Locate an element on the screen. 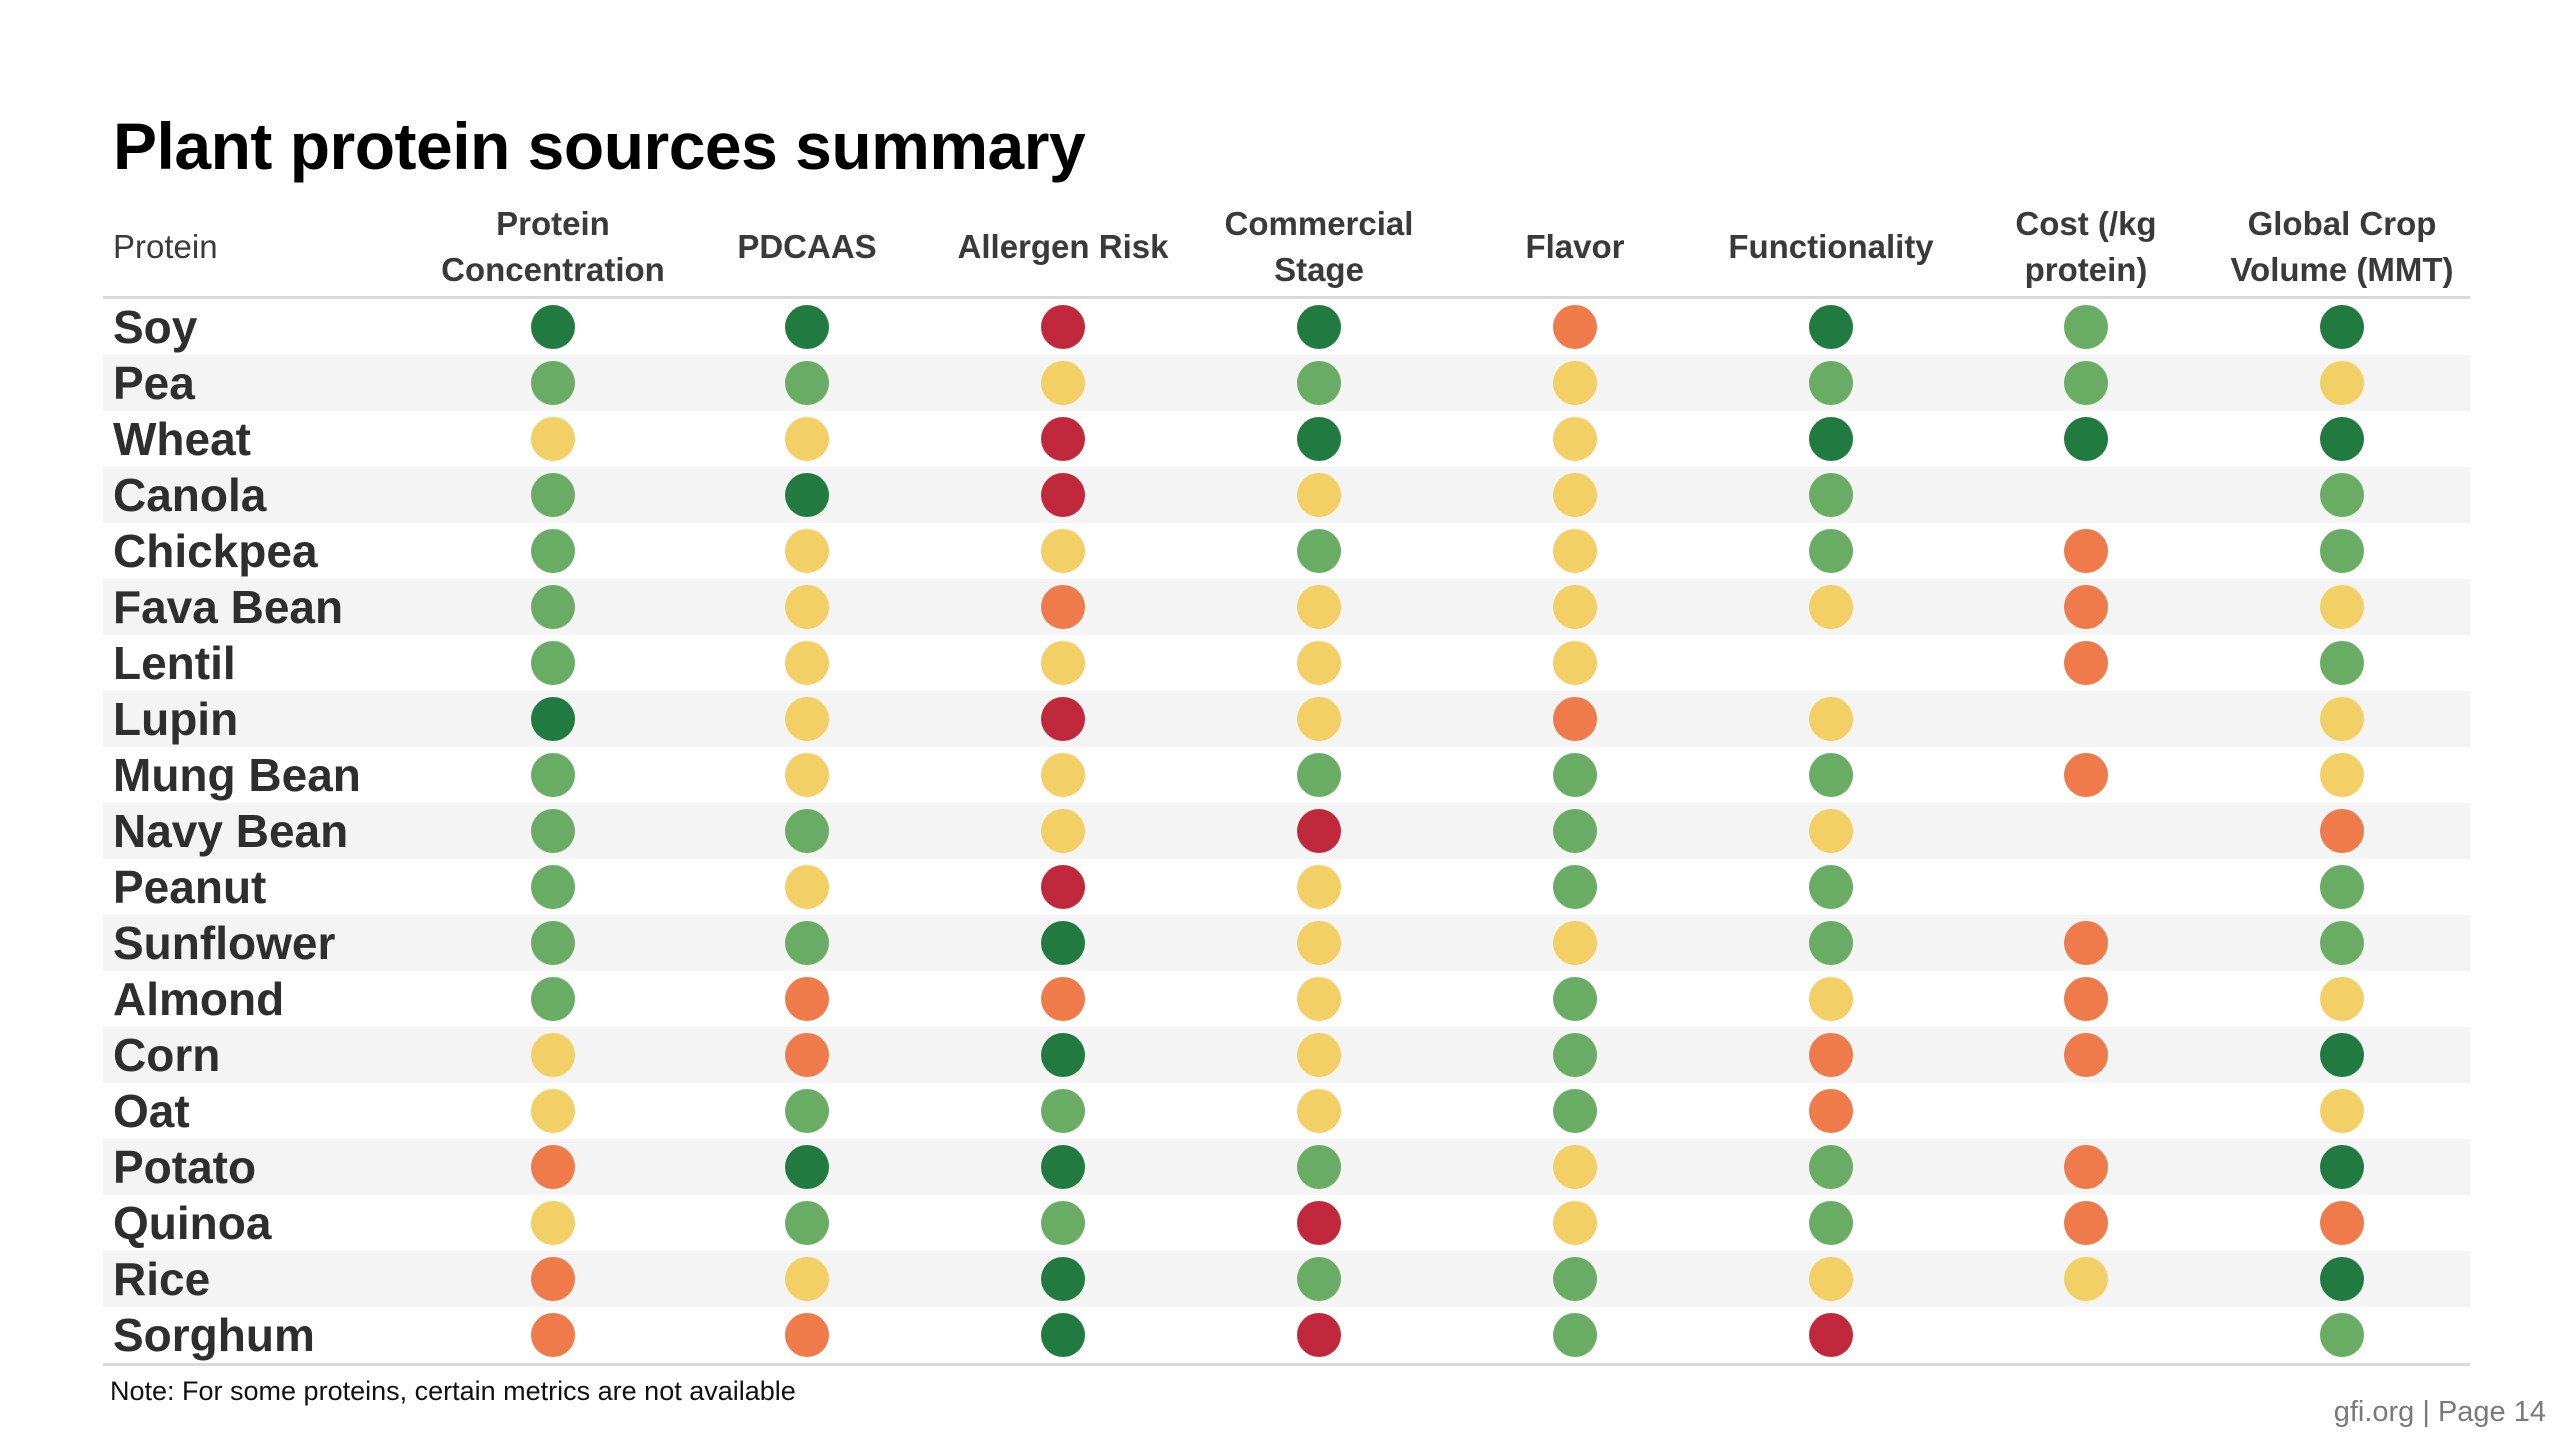 The height and width of the screenshot is (1440, 2560). row-label: Corn is located at coordinates (167, 1055).